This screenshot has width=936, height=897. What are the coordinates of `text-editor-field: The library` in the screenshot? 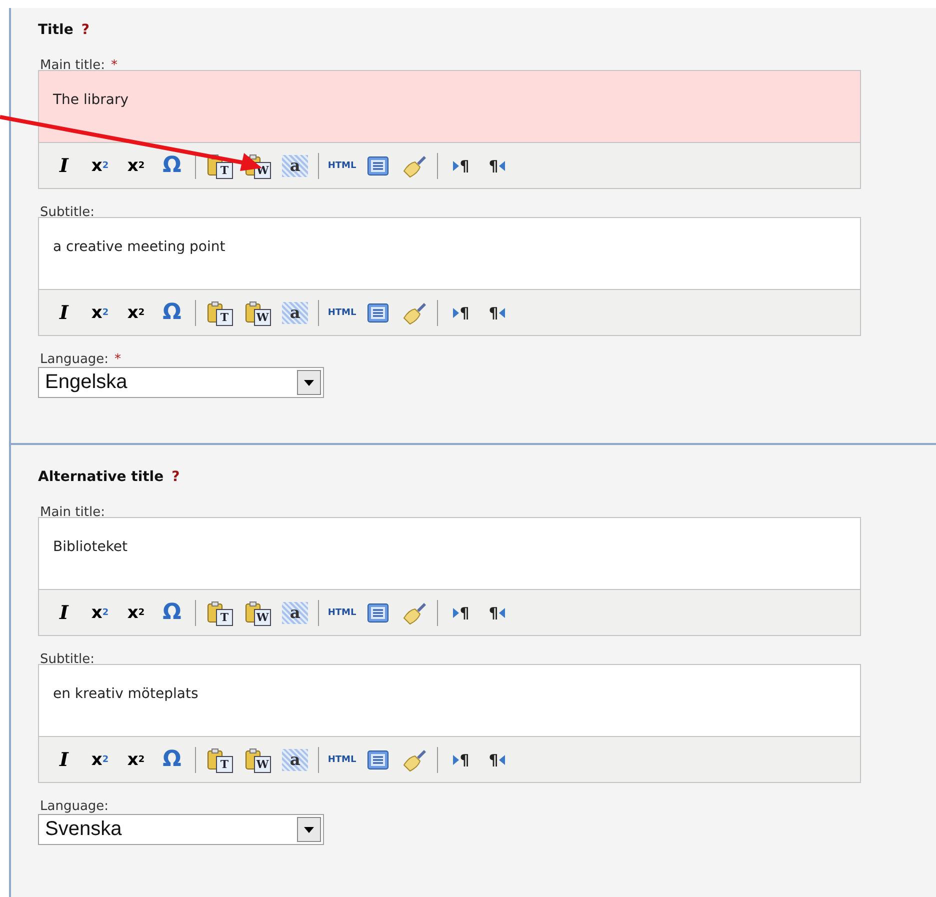 It's located at (449, 107).